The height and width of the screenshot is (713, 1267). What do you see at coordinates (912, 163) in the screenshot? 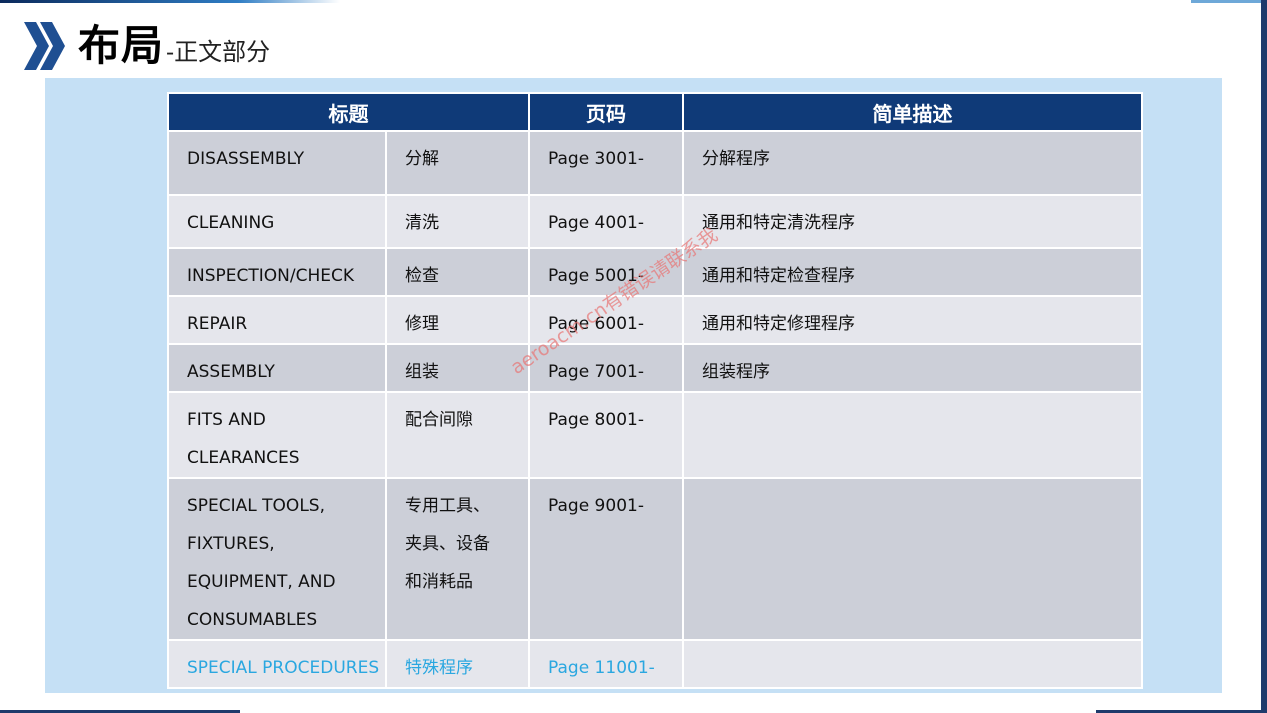
I see `row-description: 分解程序` at bounding box center [912, 163].